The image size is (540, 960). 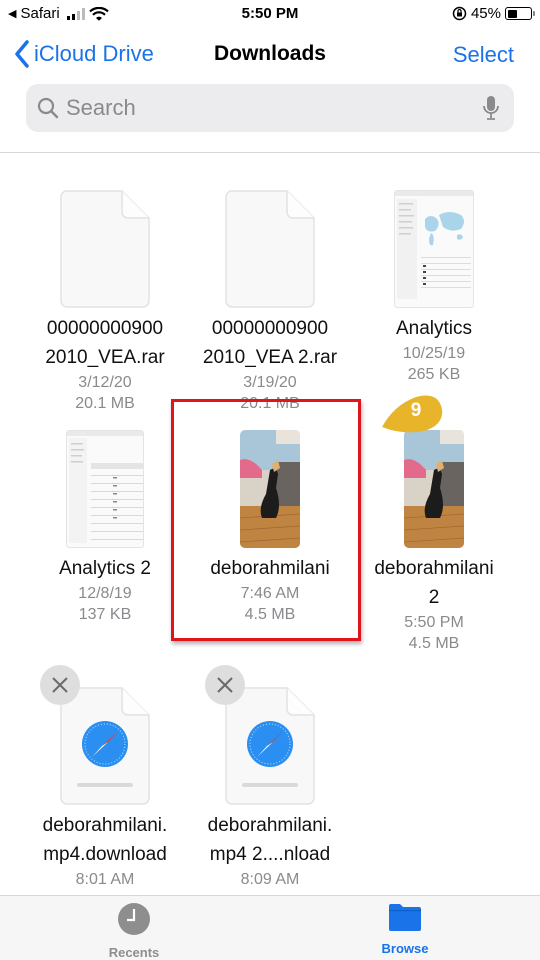 What do you see at coordinates (105, 879) in the screenshot?
I see `file-date: 8:01 AM` at bounding box center [105, 879].